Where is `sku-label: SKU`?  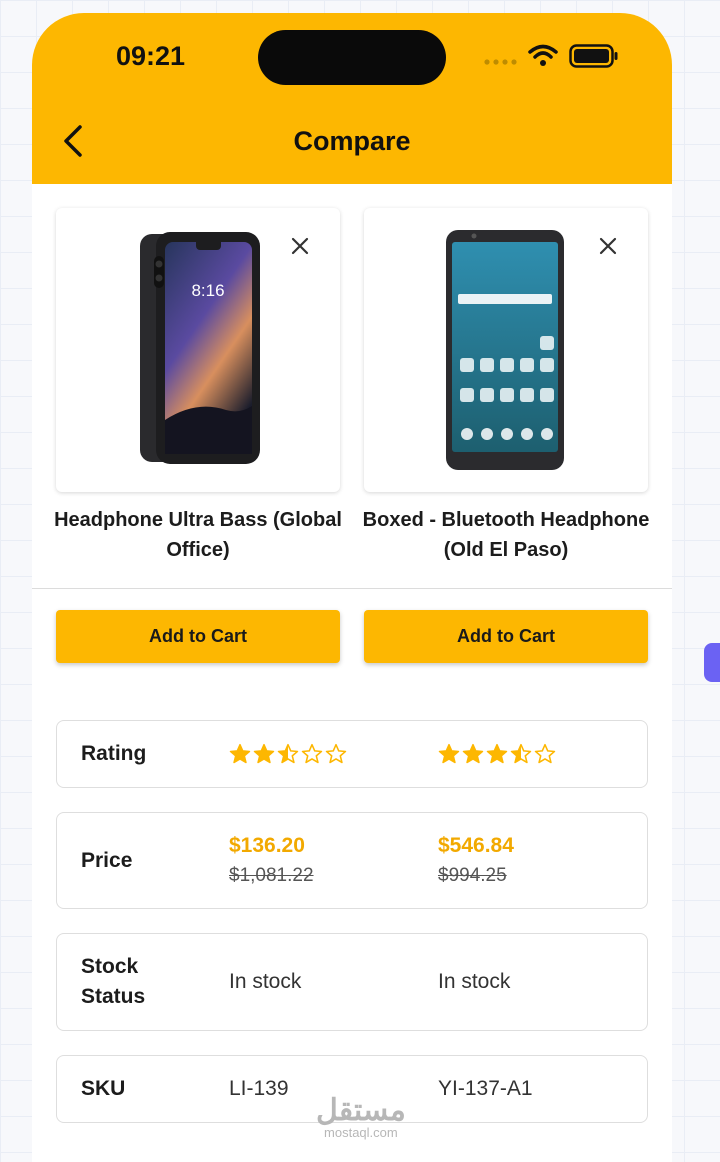 sku-label: SKU is located at coordinates (103, 1088).